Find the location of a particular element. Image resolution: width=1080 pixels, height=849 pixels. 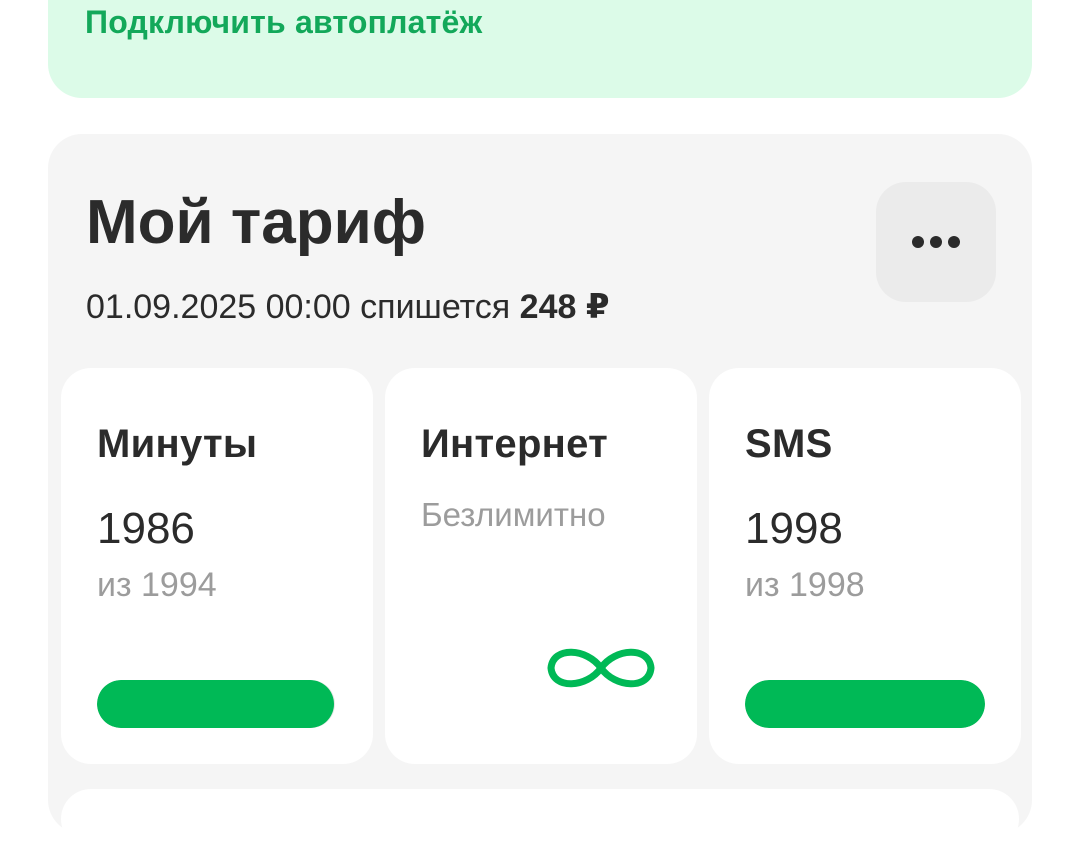

charge-amount: 248 ₽ is located at coordinates (564, 307).